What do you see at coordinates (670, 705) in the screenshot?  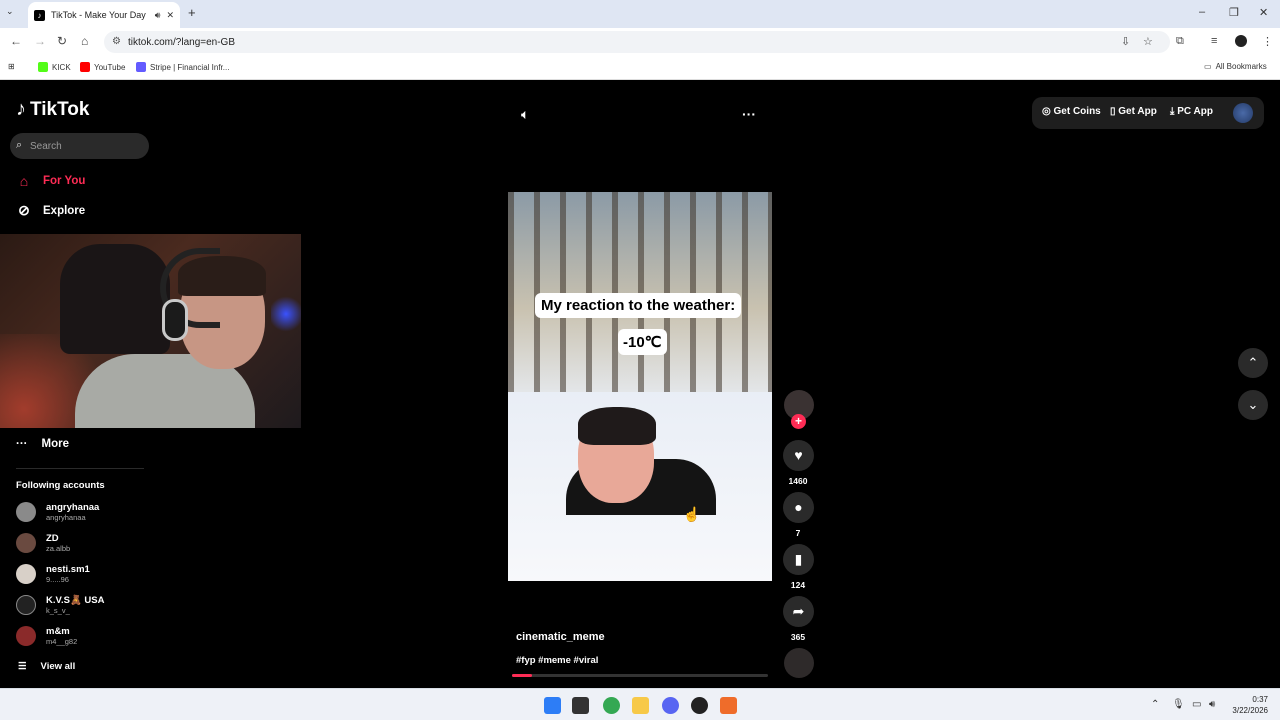 I see `discord-icon` at bounding box center [670, 705].